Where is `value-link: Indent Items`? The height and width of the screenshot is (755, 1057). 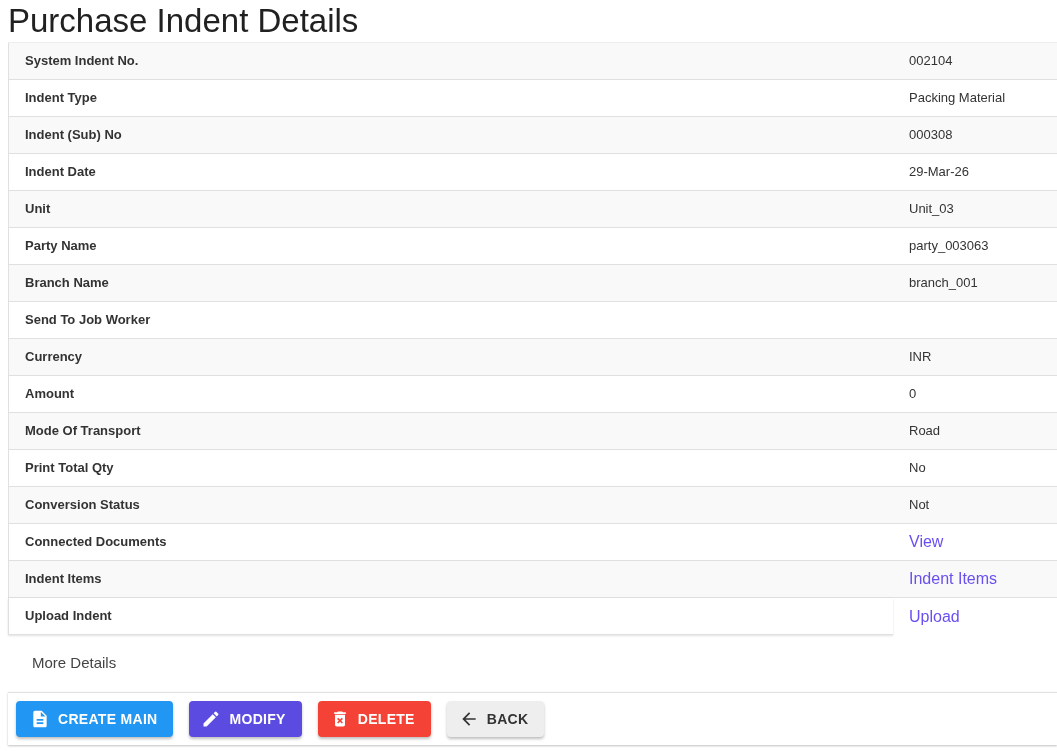 value-link: Indent Items is located at coordinates (953, 579).